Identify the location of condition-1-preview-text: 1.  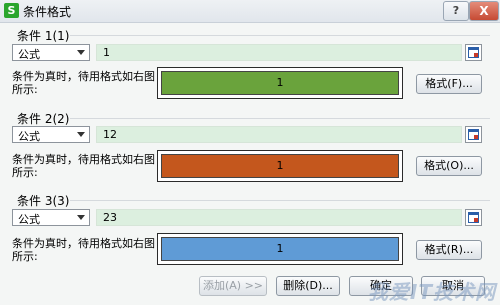
(280, 83).